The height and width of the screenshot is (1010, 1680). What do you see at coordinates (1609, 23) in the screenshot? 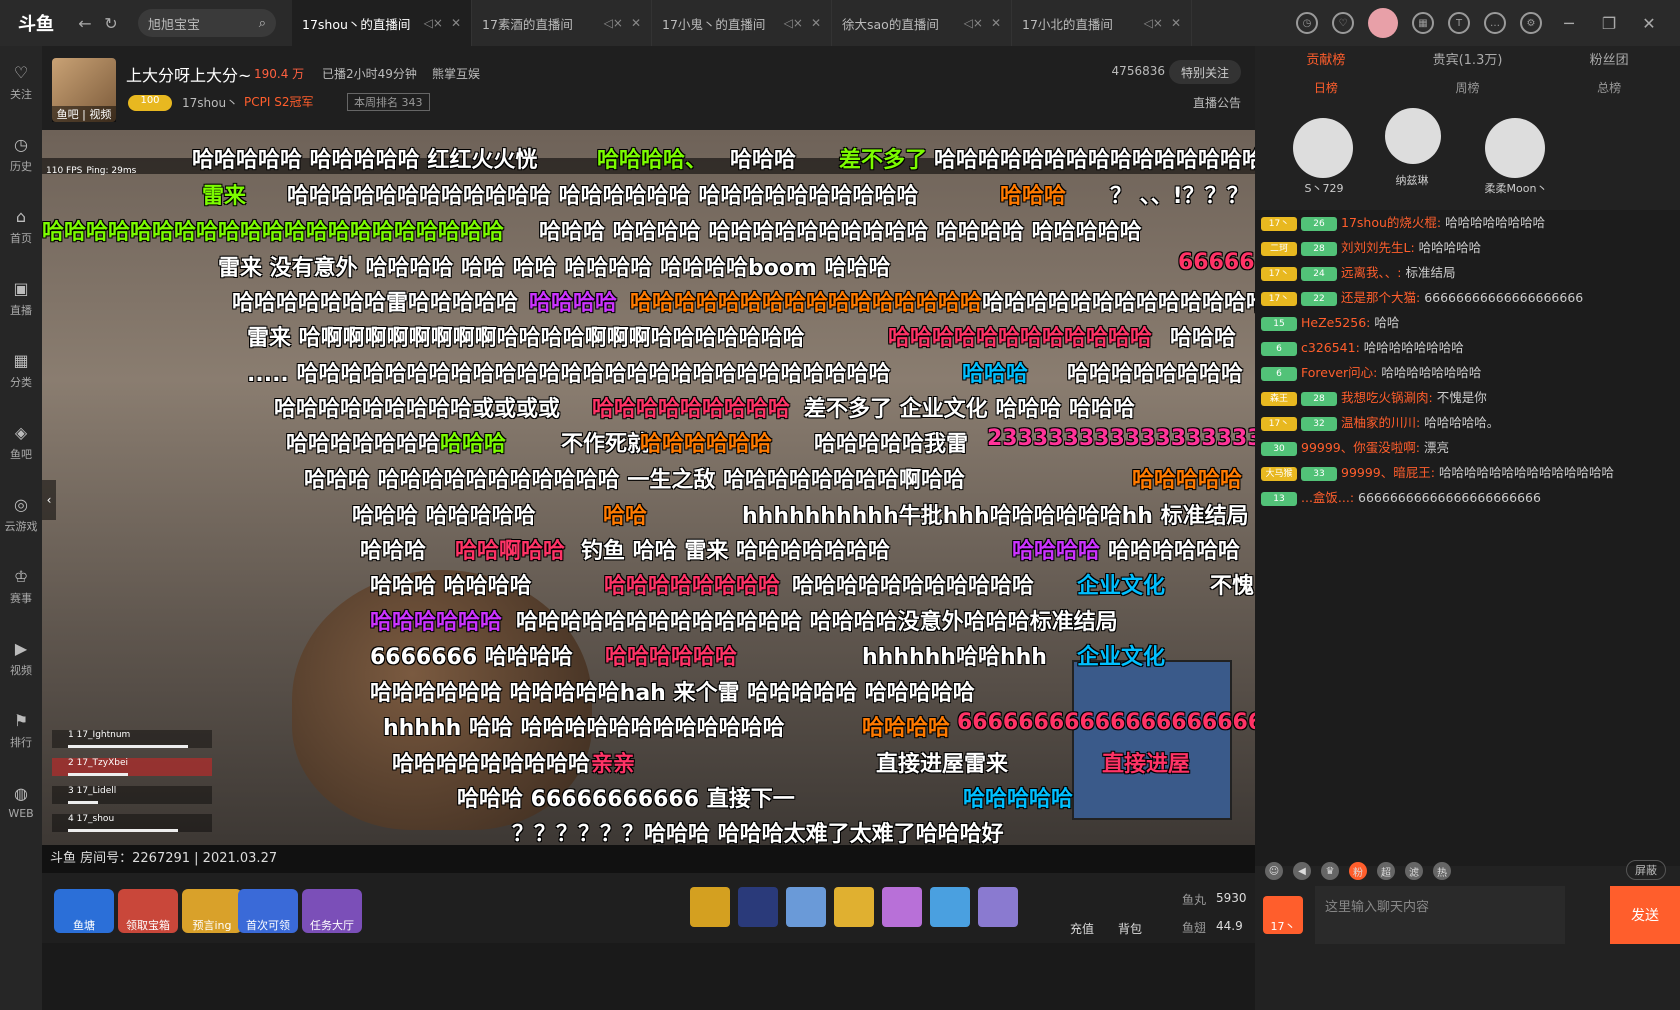
I see `restore-icon: ❐` at bounding box center [1609, 23].